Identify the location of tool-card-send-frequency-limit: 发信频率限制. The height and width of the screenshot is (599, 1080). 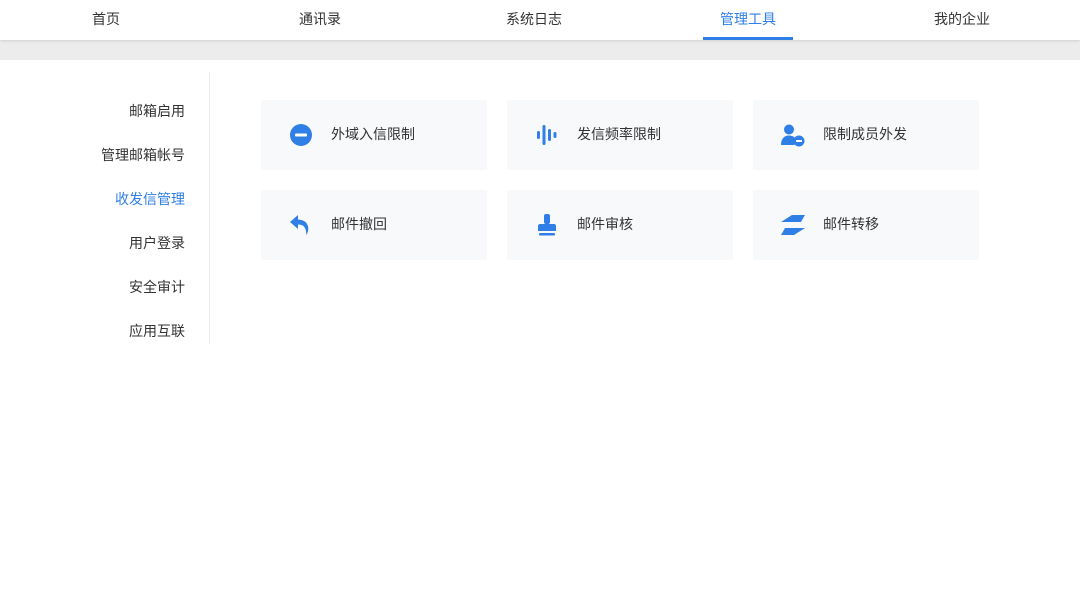
(620, 135).